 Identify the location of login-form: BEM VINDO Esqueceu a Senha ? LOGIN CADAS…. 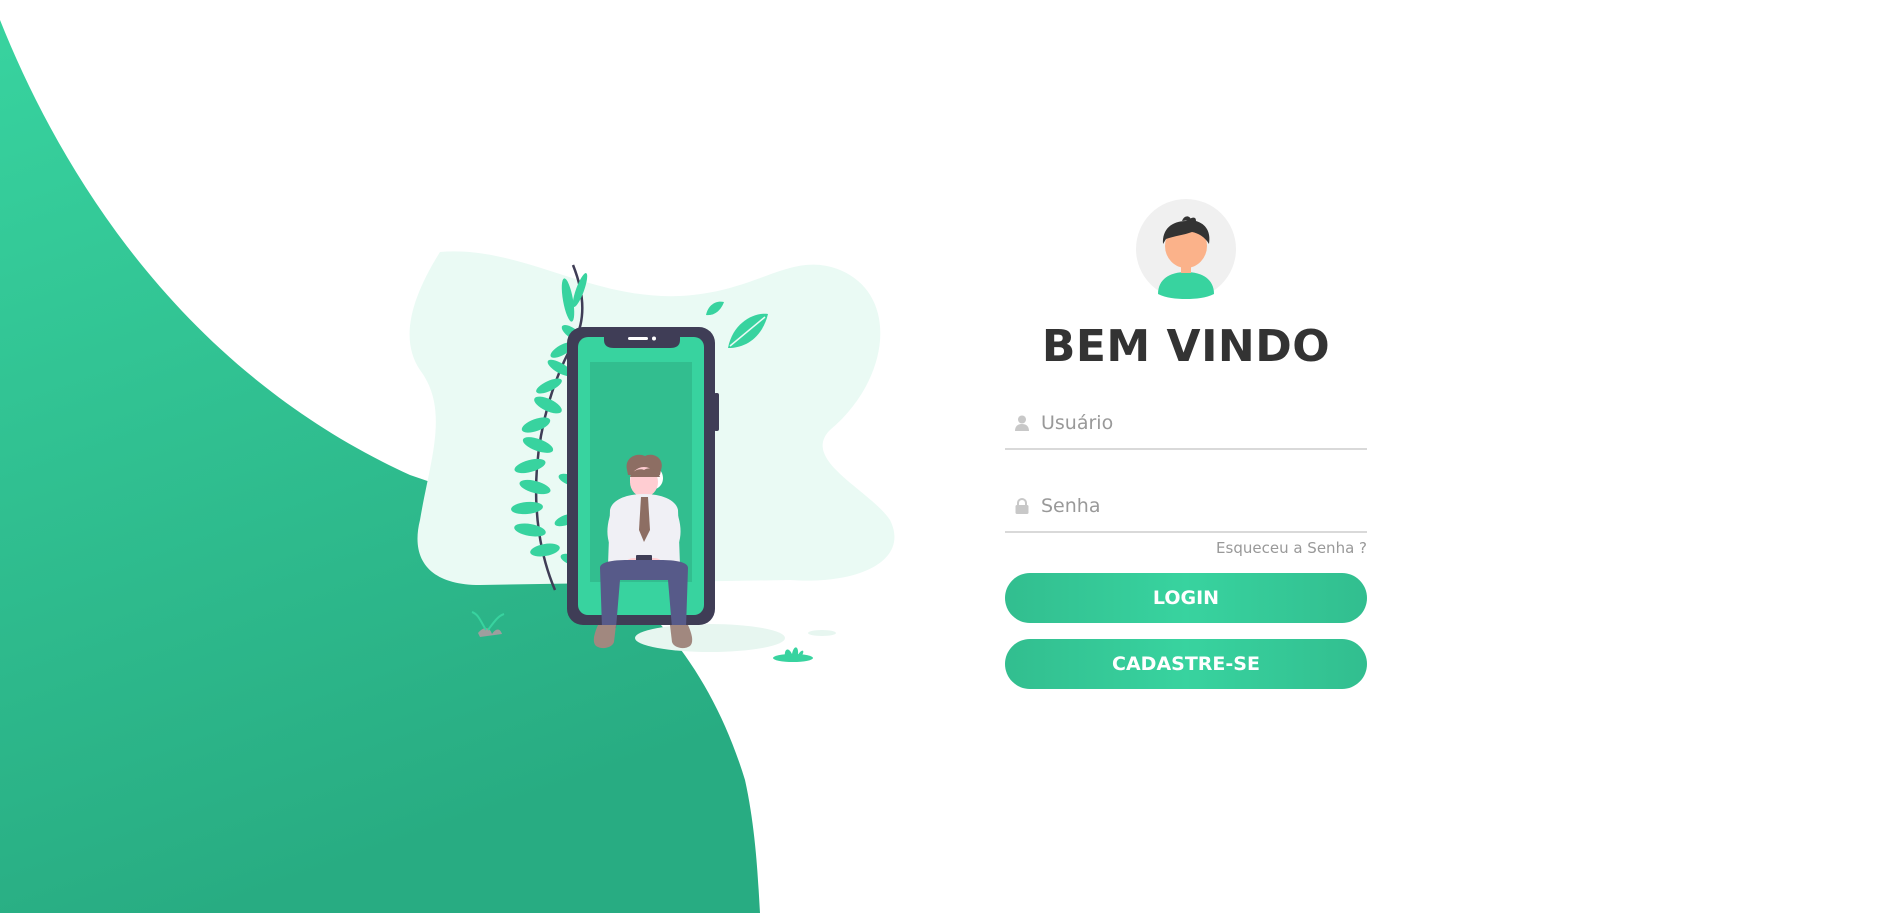
(1186, 452).